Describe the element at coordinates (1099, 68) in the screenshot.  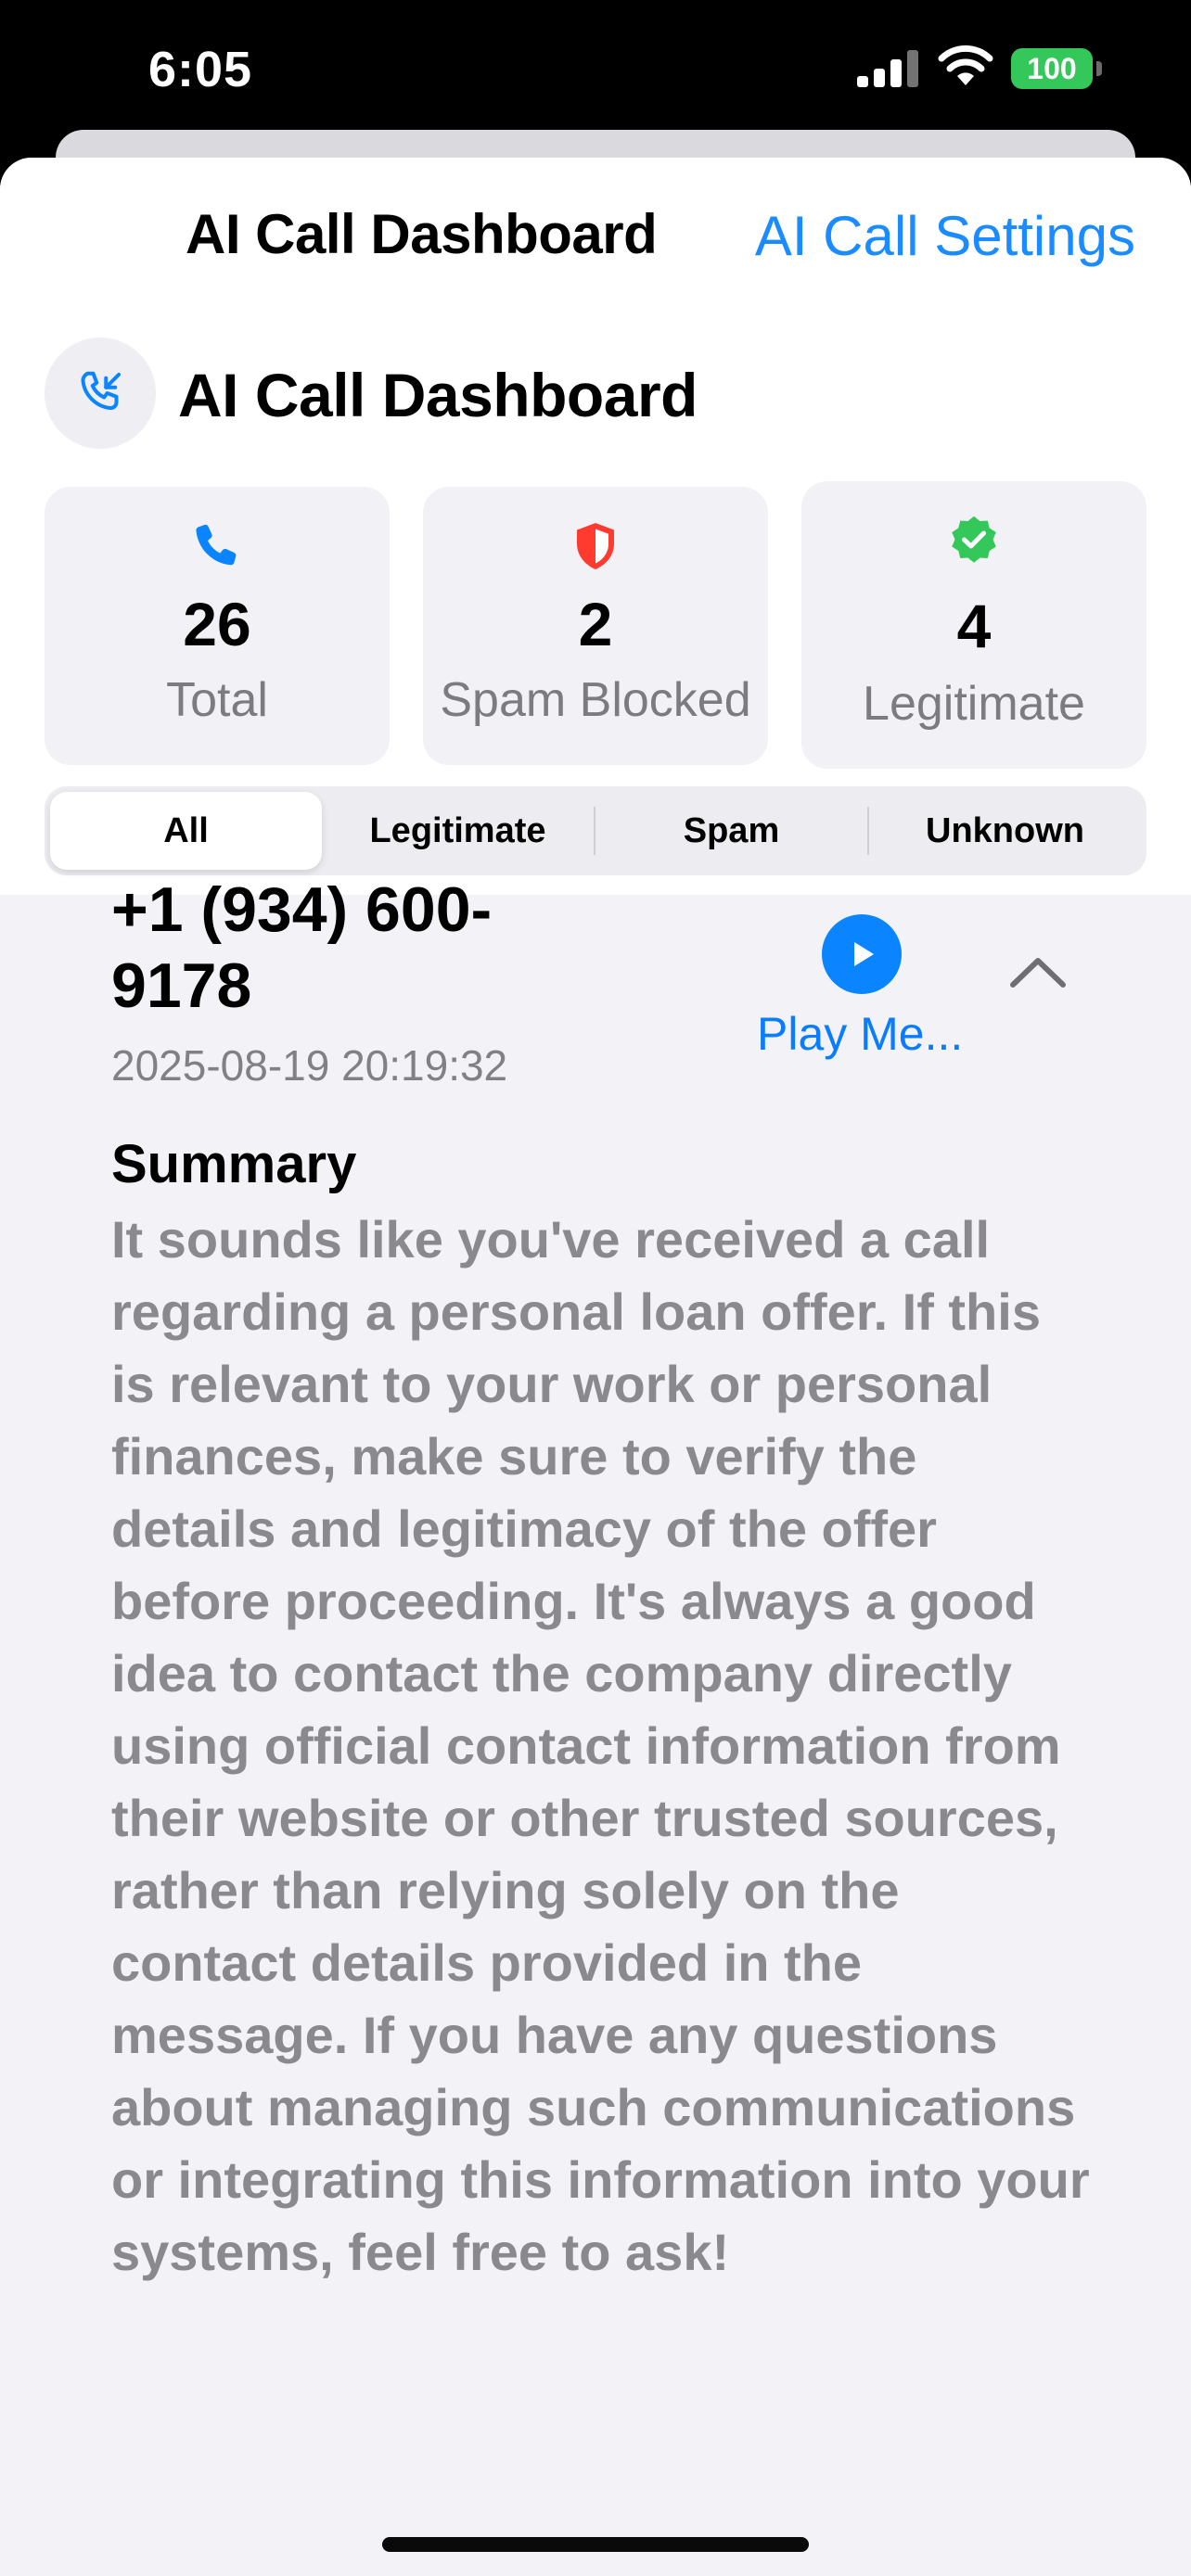
I see `battery-tip` at that location.